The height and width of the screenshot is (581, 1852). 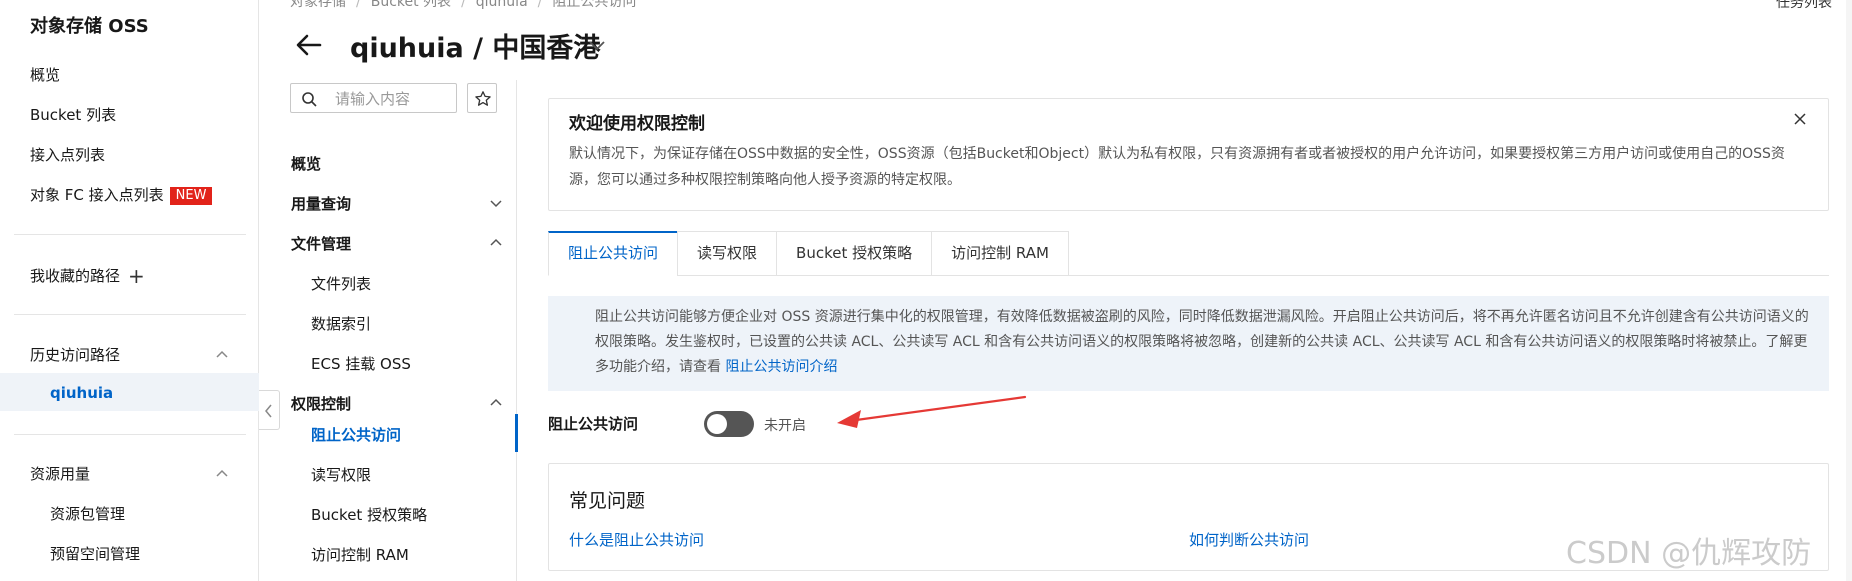 I want to click on breadcrumb-item: 对象存储, so click(x=318, y=5).